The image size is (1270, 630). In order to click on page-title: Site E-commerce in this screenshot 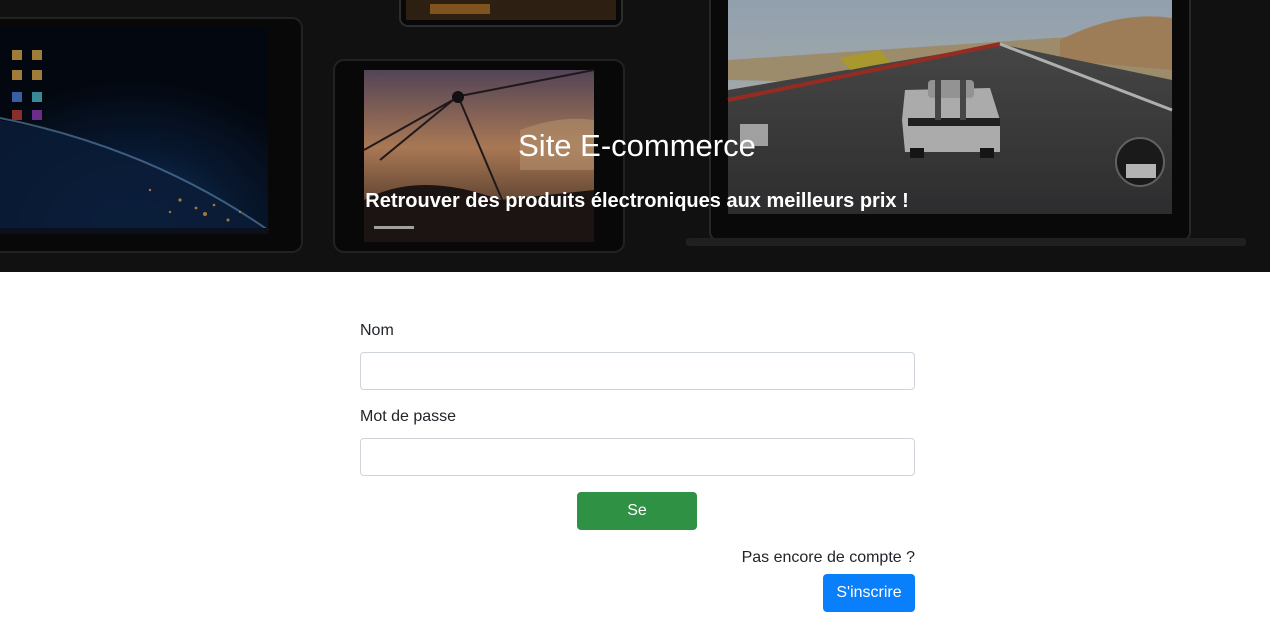, I will do `click(637, 145)`.